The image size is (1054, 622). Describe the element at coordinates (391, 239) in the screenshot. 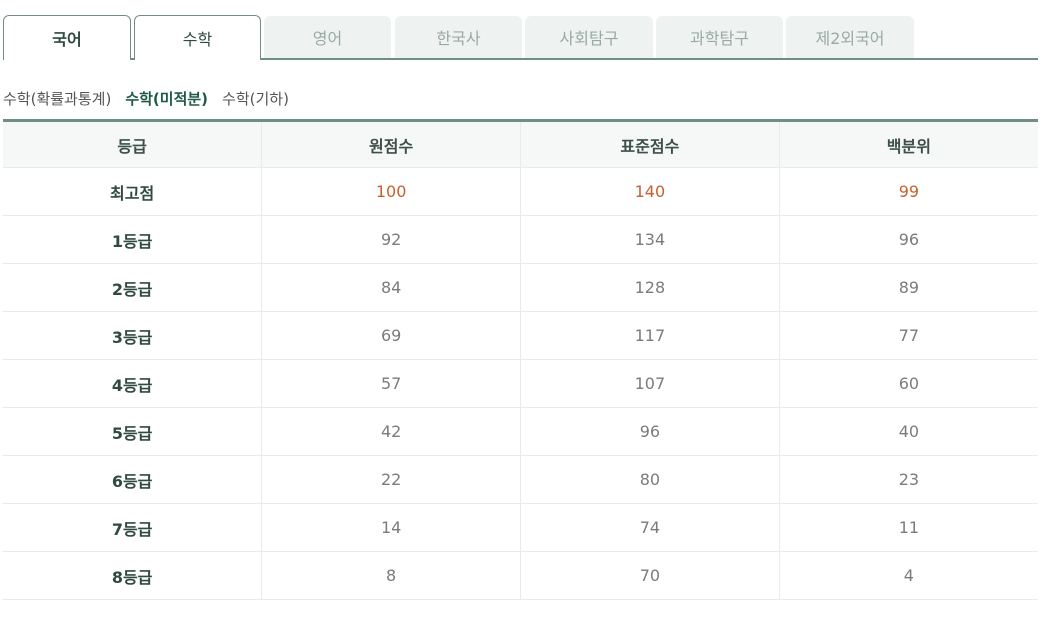

I see `cell-raw-score: 92` at that location.